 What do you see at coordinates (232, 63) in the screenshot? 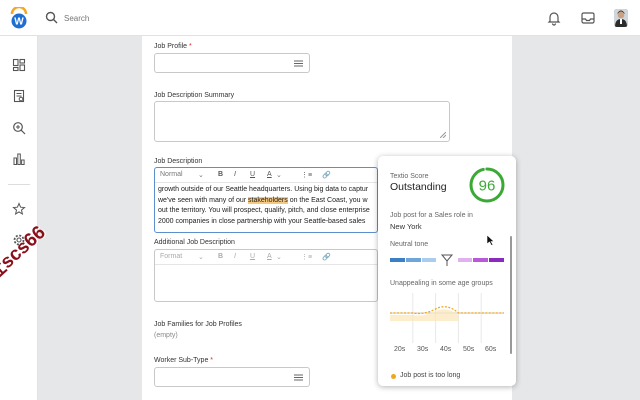
I see `job-profile-field` at bounding box center [232, 63].